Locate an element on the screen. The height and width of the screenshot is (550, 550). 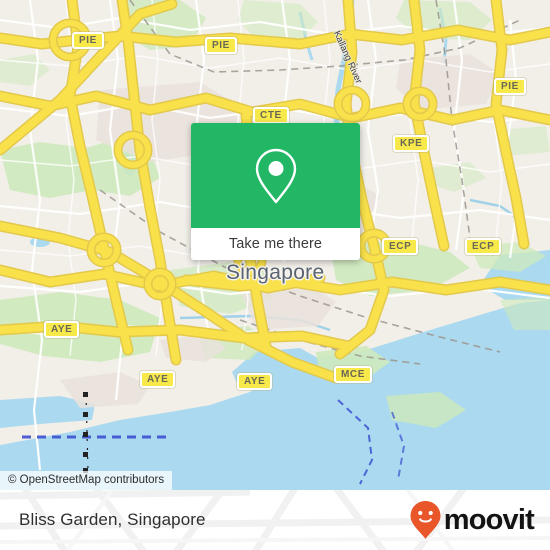
highway-shield-ecp-2: ECP is located at coordinates (483, 246).